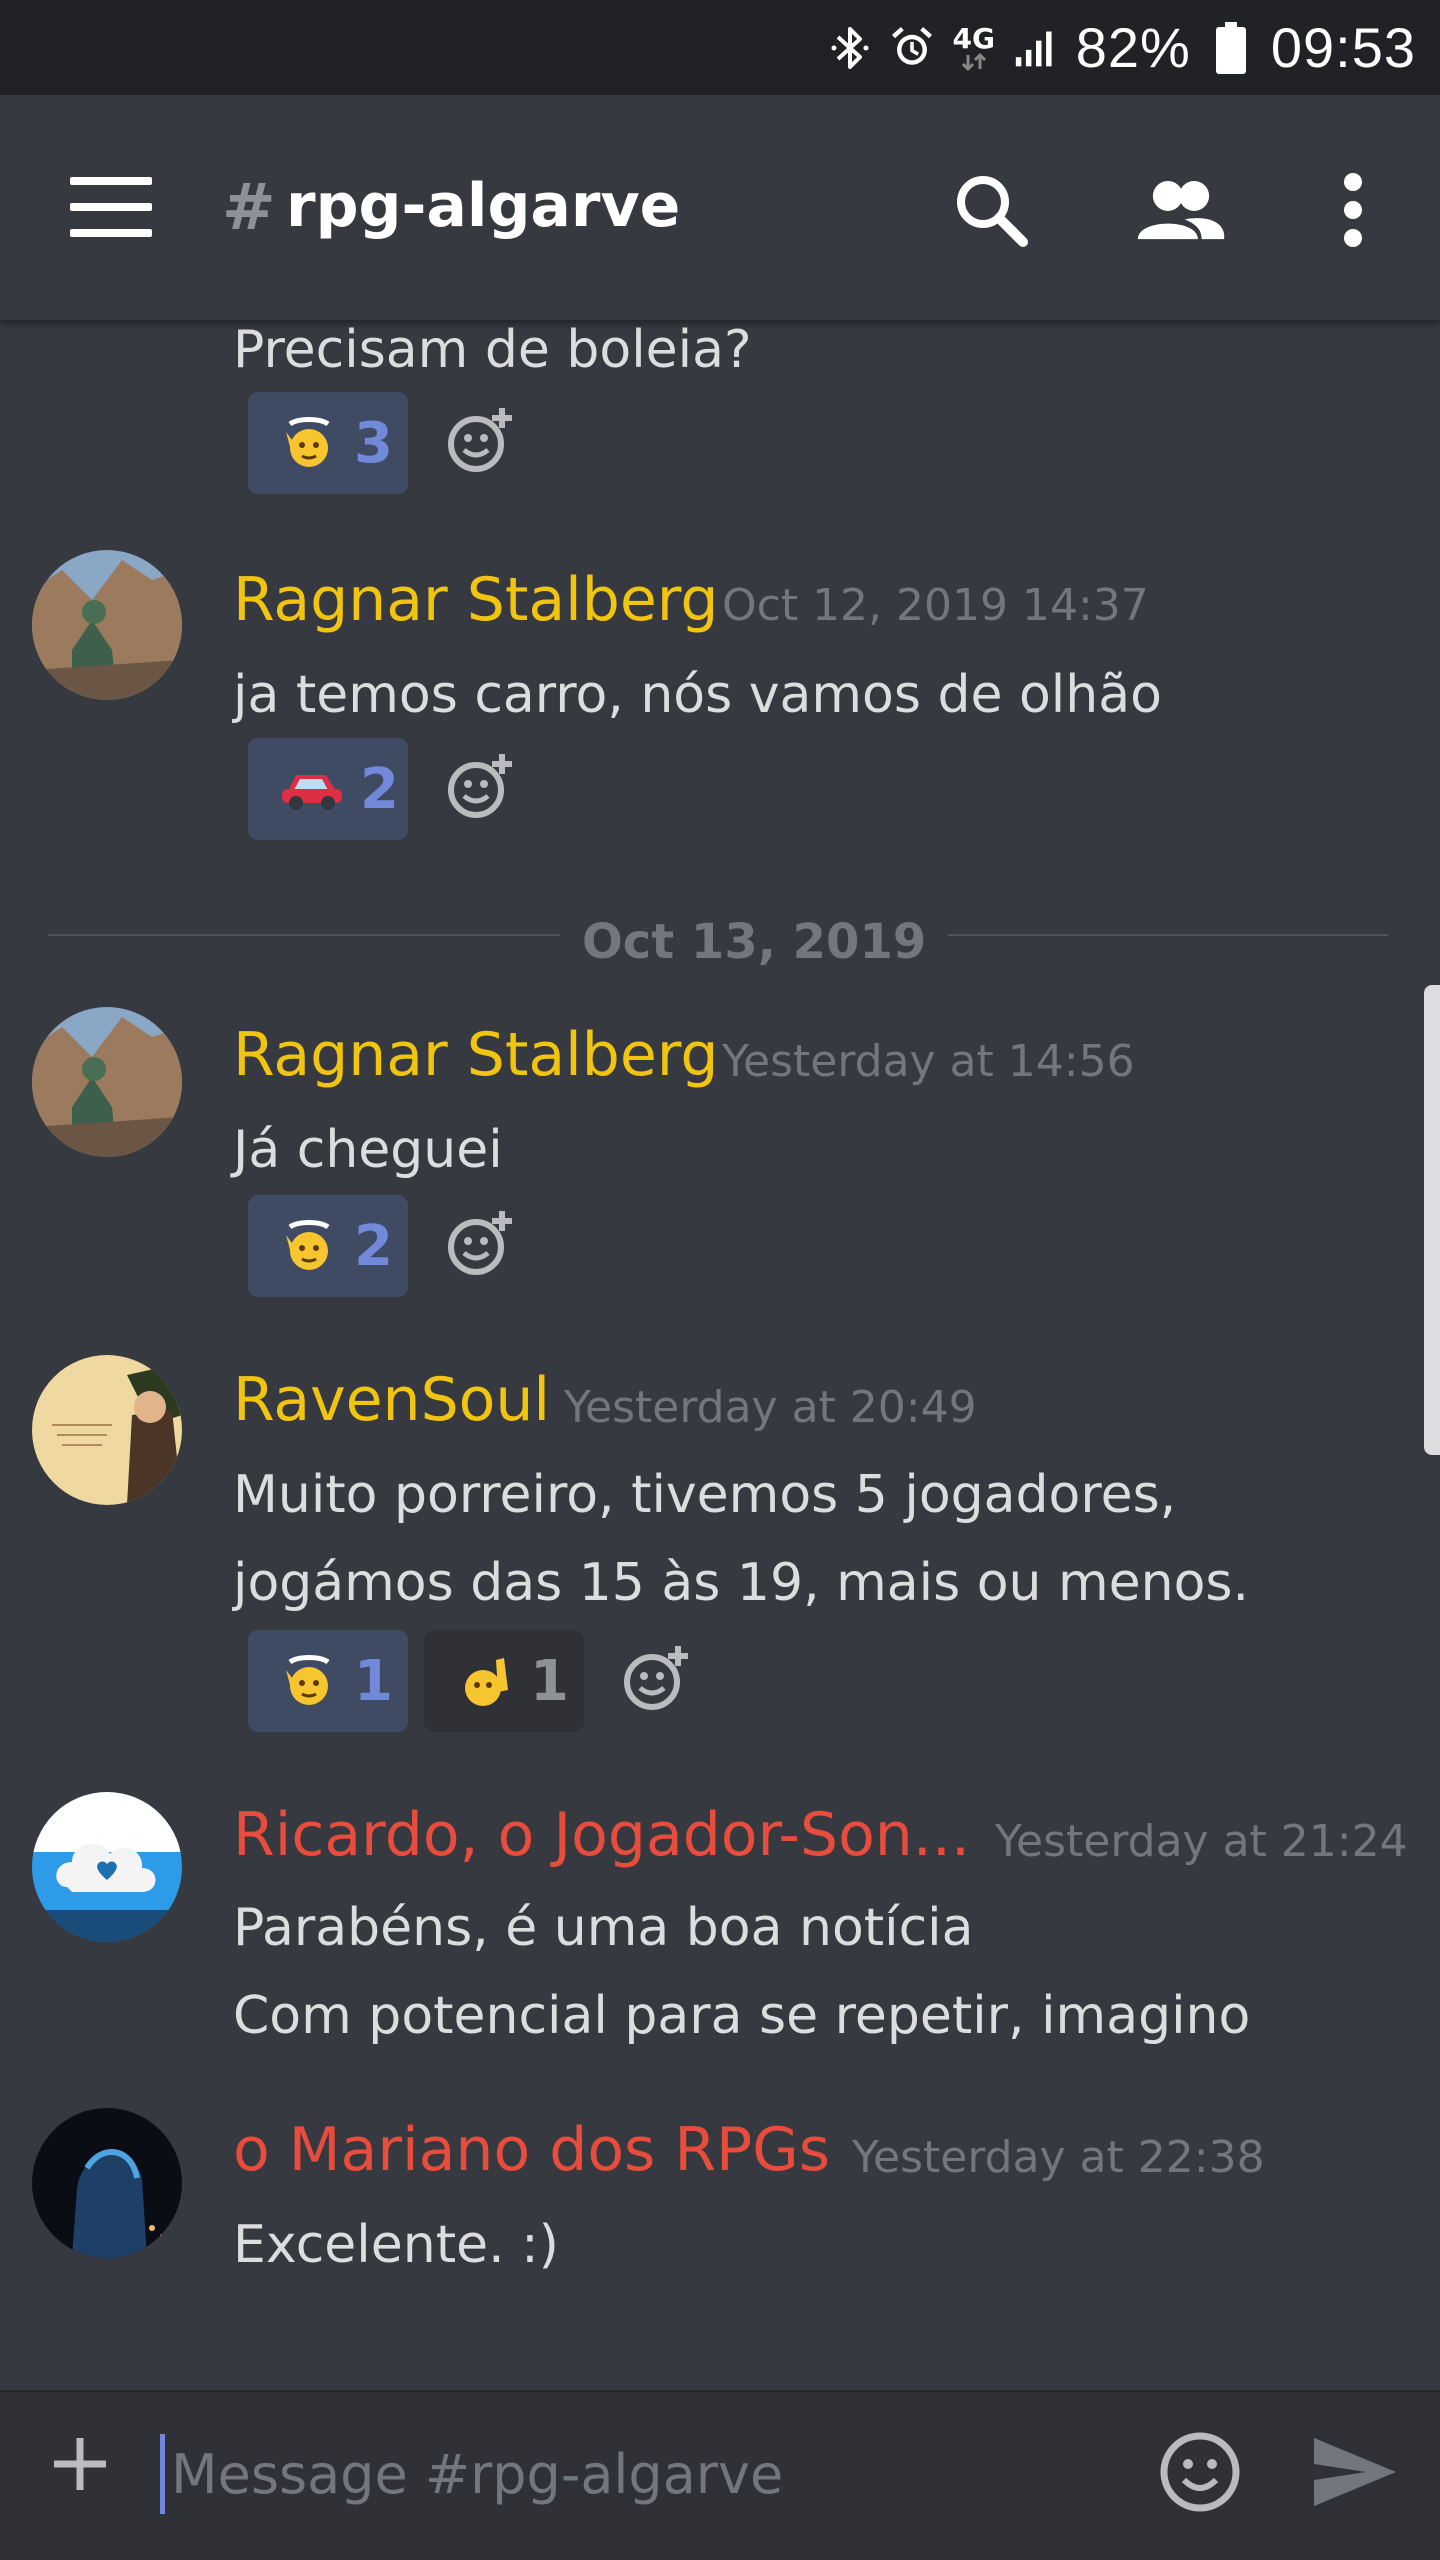 The image size is (1440, 2560). I want to click on message-timestamp: Yesterday at 22:38, so click(1058, 2157).